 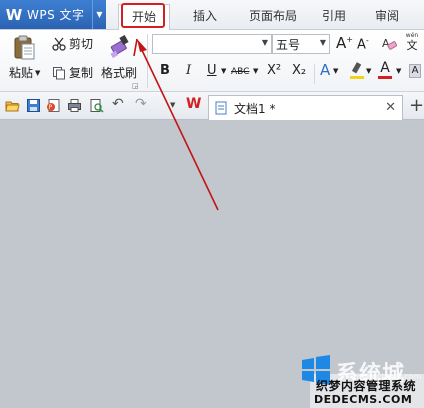 I want to click on annotation-arrow, so click(x=176, y=124).